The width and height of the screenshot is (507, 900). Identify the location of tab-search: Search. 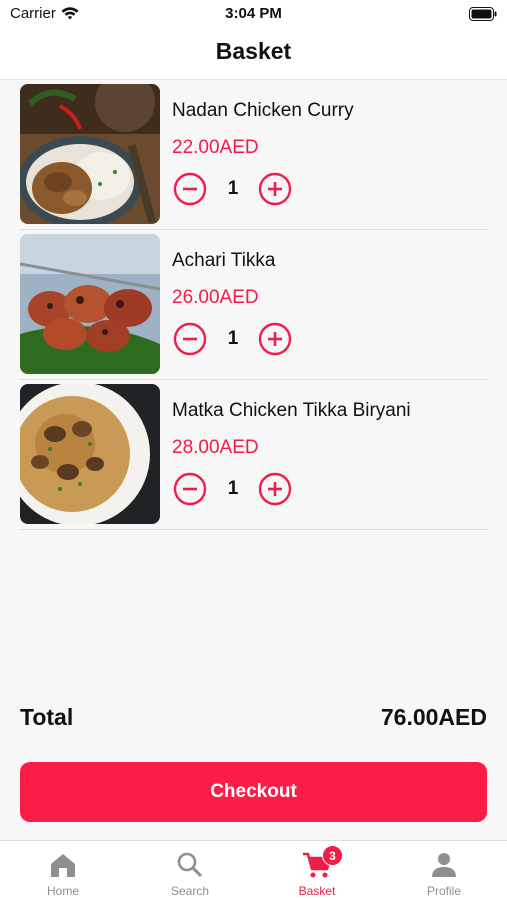
(190, 870).